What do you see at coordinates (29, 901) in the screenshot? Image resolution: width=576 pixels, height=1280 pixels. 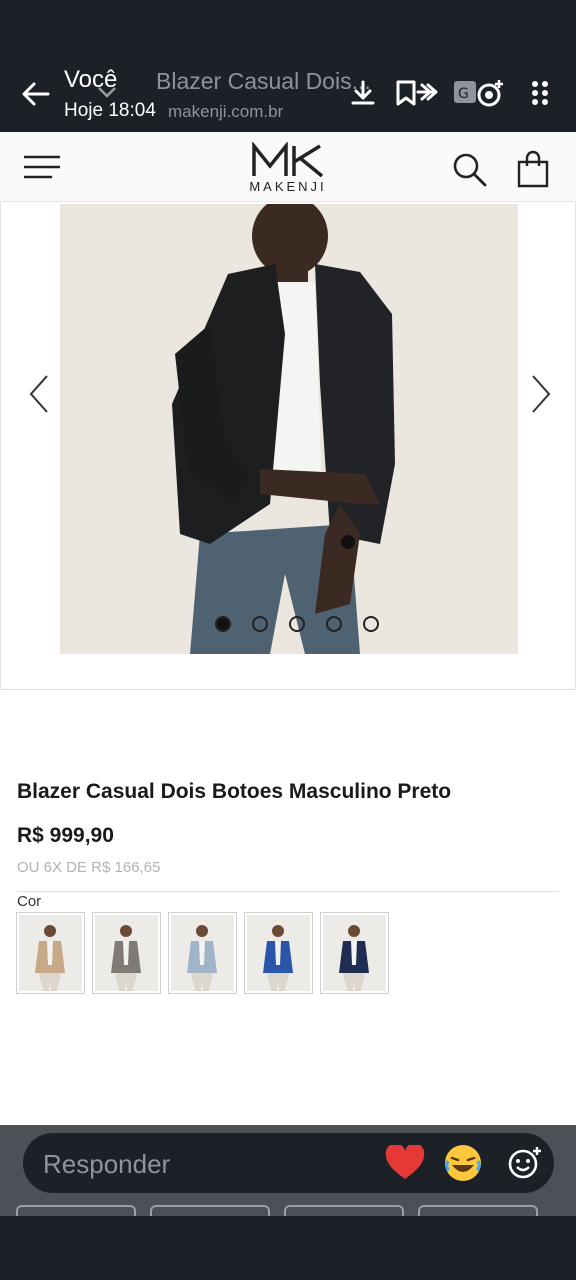 I see `color-label: Cor` at bounding box center [29, 901].